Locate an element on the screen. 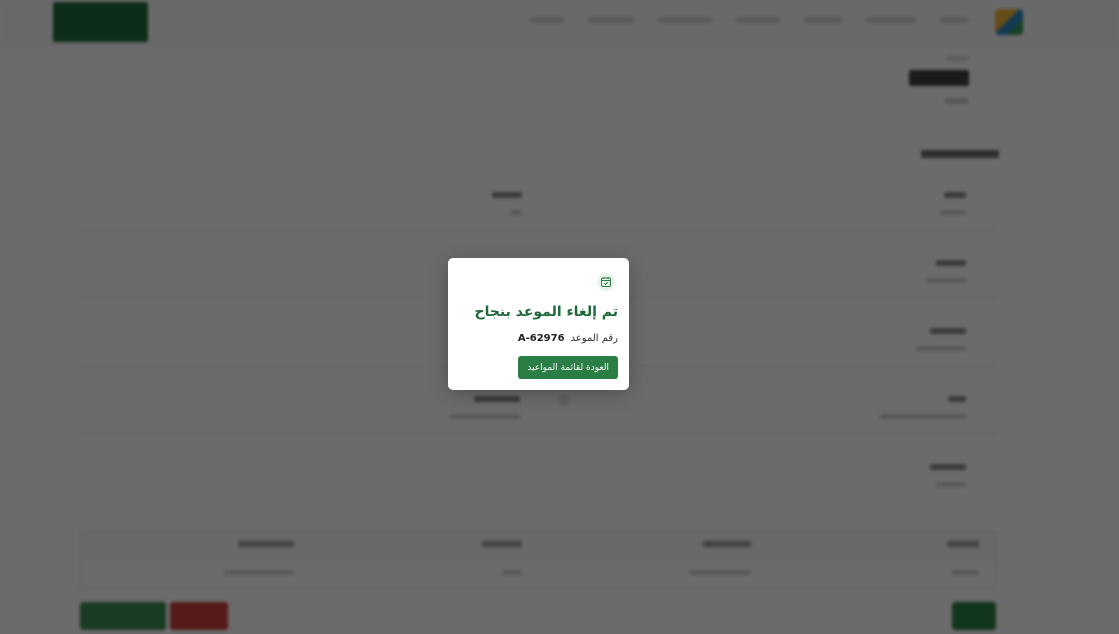 The height and width of the screenshot is (634, 1119). reference-number: A-62976 is located at coordinates (541, 338).